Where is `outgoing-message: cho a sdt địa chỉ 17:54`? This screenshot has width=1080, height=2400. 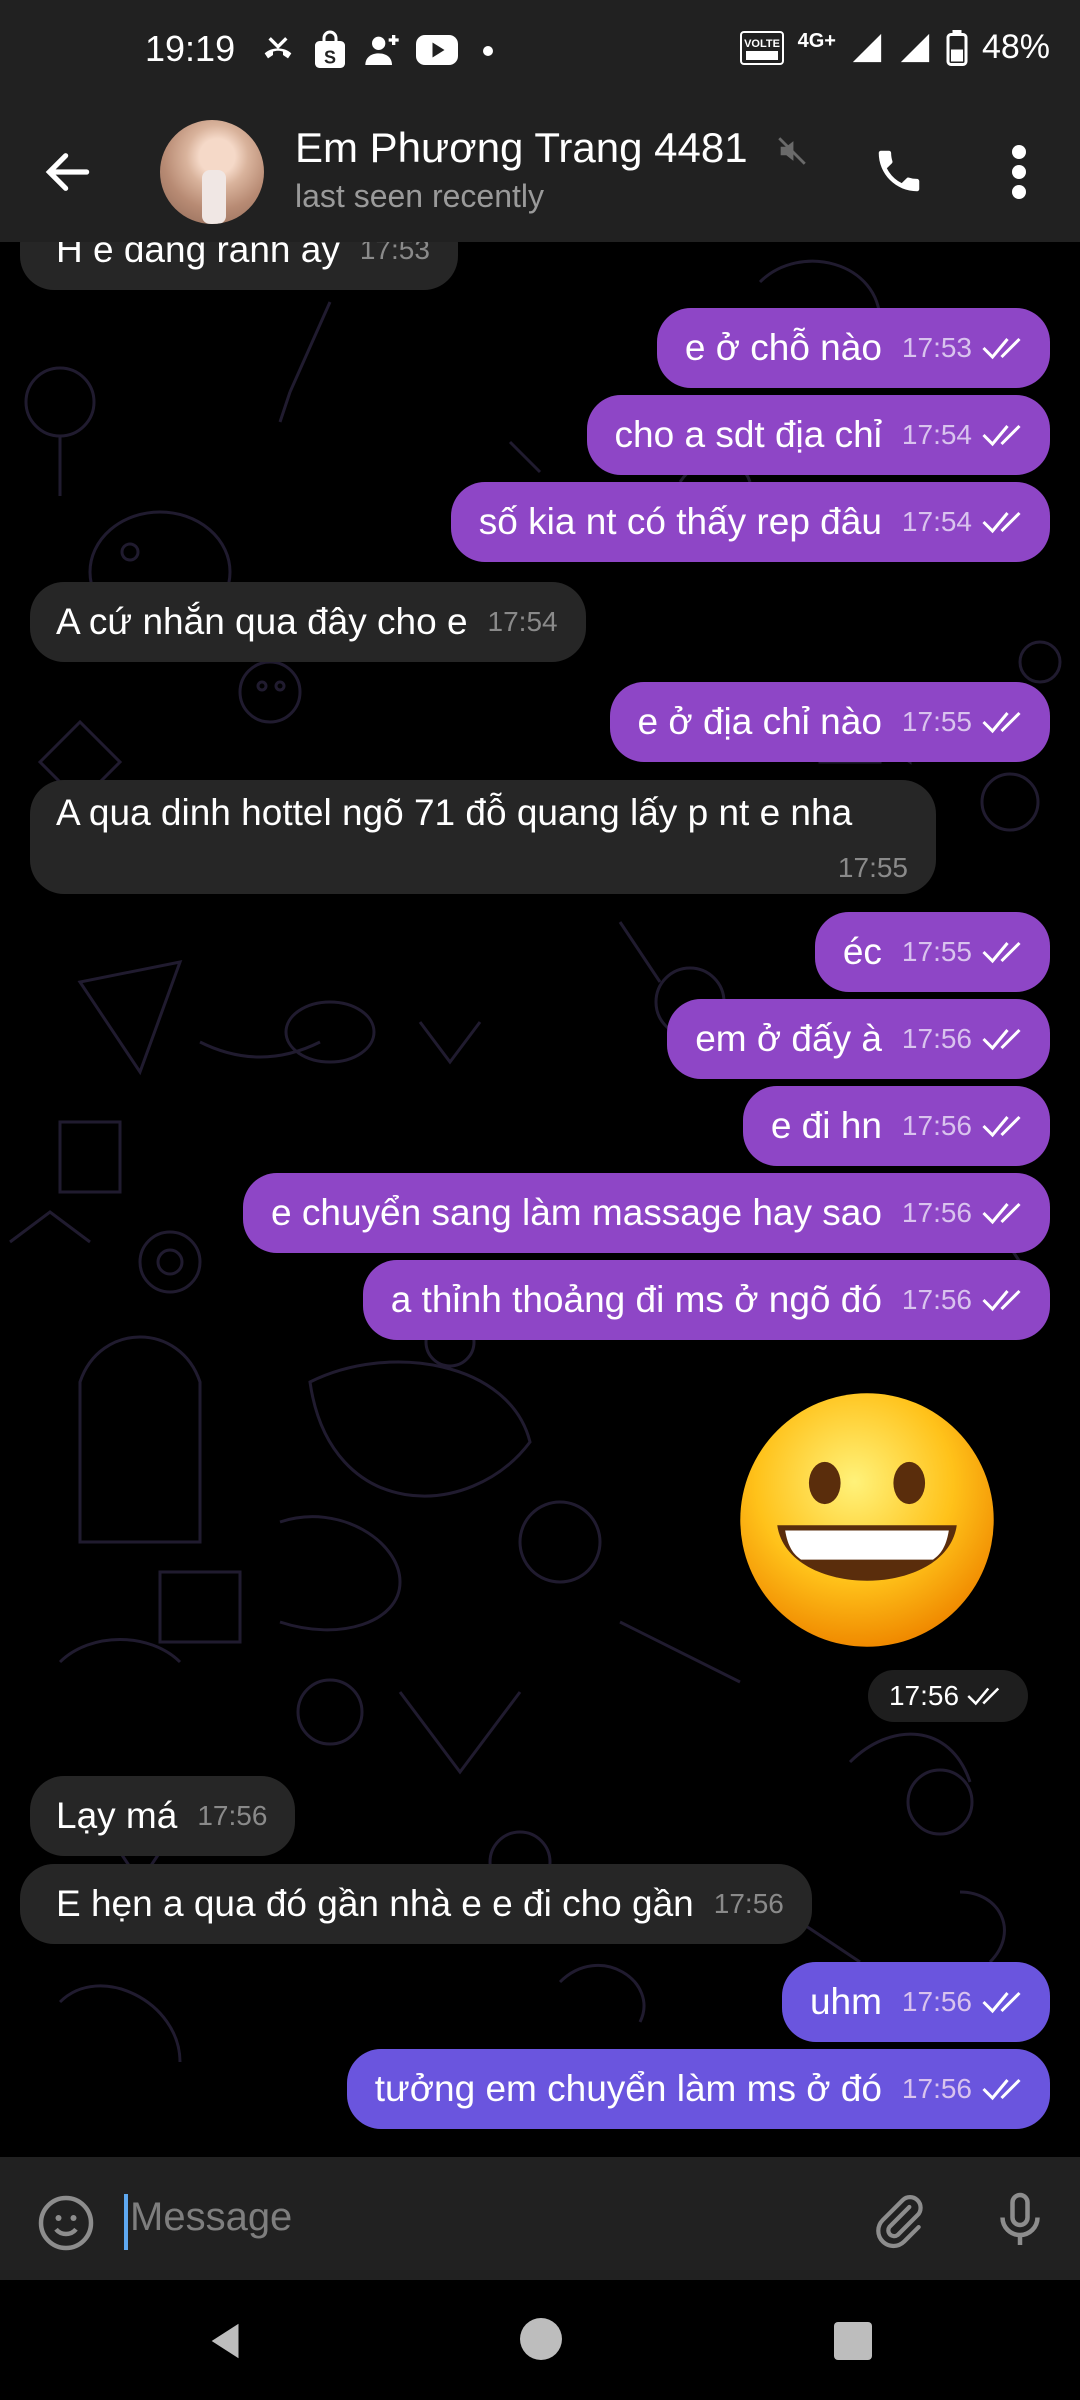 outgoing-message: cho a sdt địa chỉ 17:54 is located at coordinates (818, 435).